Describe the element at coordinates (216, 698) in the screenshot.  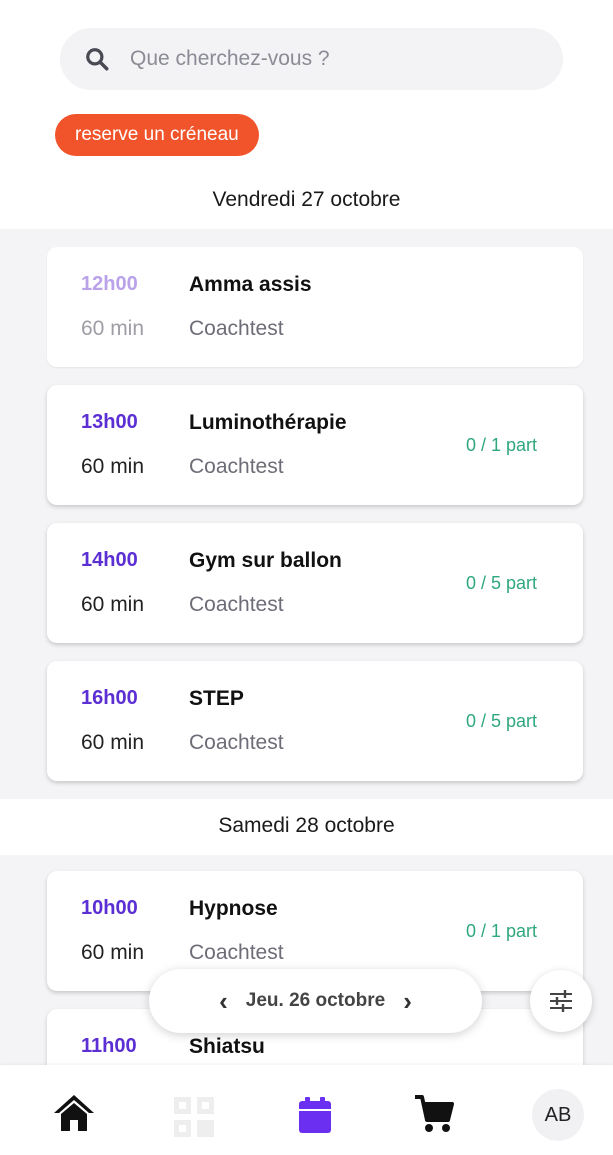
I see `session-title: STEP` at that location.